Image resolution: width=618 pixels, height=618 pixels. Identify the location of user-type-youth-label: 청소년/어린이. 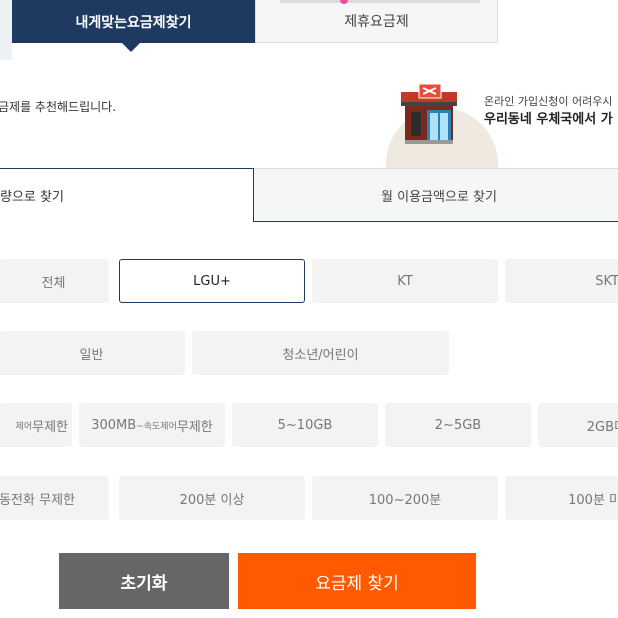
(320, 355).